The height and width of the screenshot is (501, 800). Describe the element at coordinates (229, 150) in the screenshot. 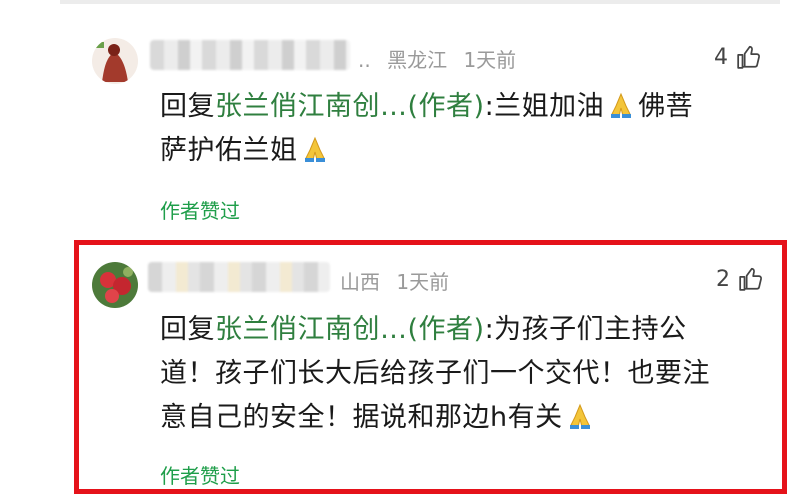

I see `comment-text: 萨护佑兰姐` at that location.